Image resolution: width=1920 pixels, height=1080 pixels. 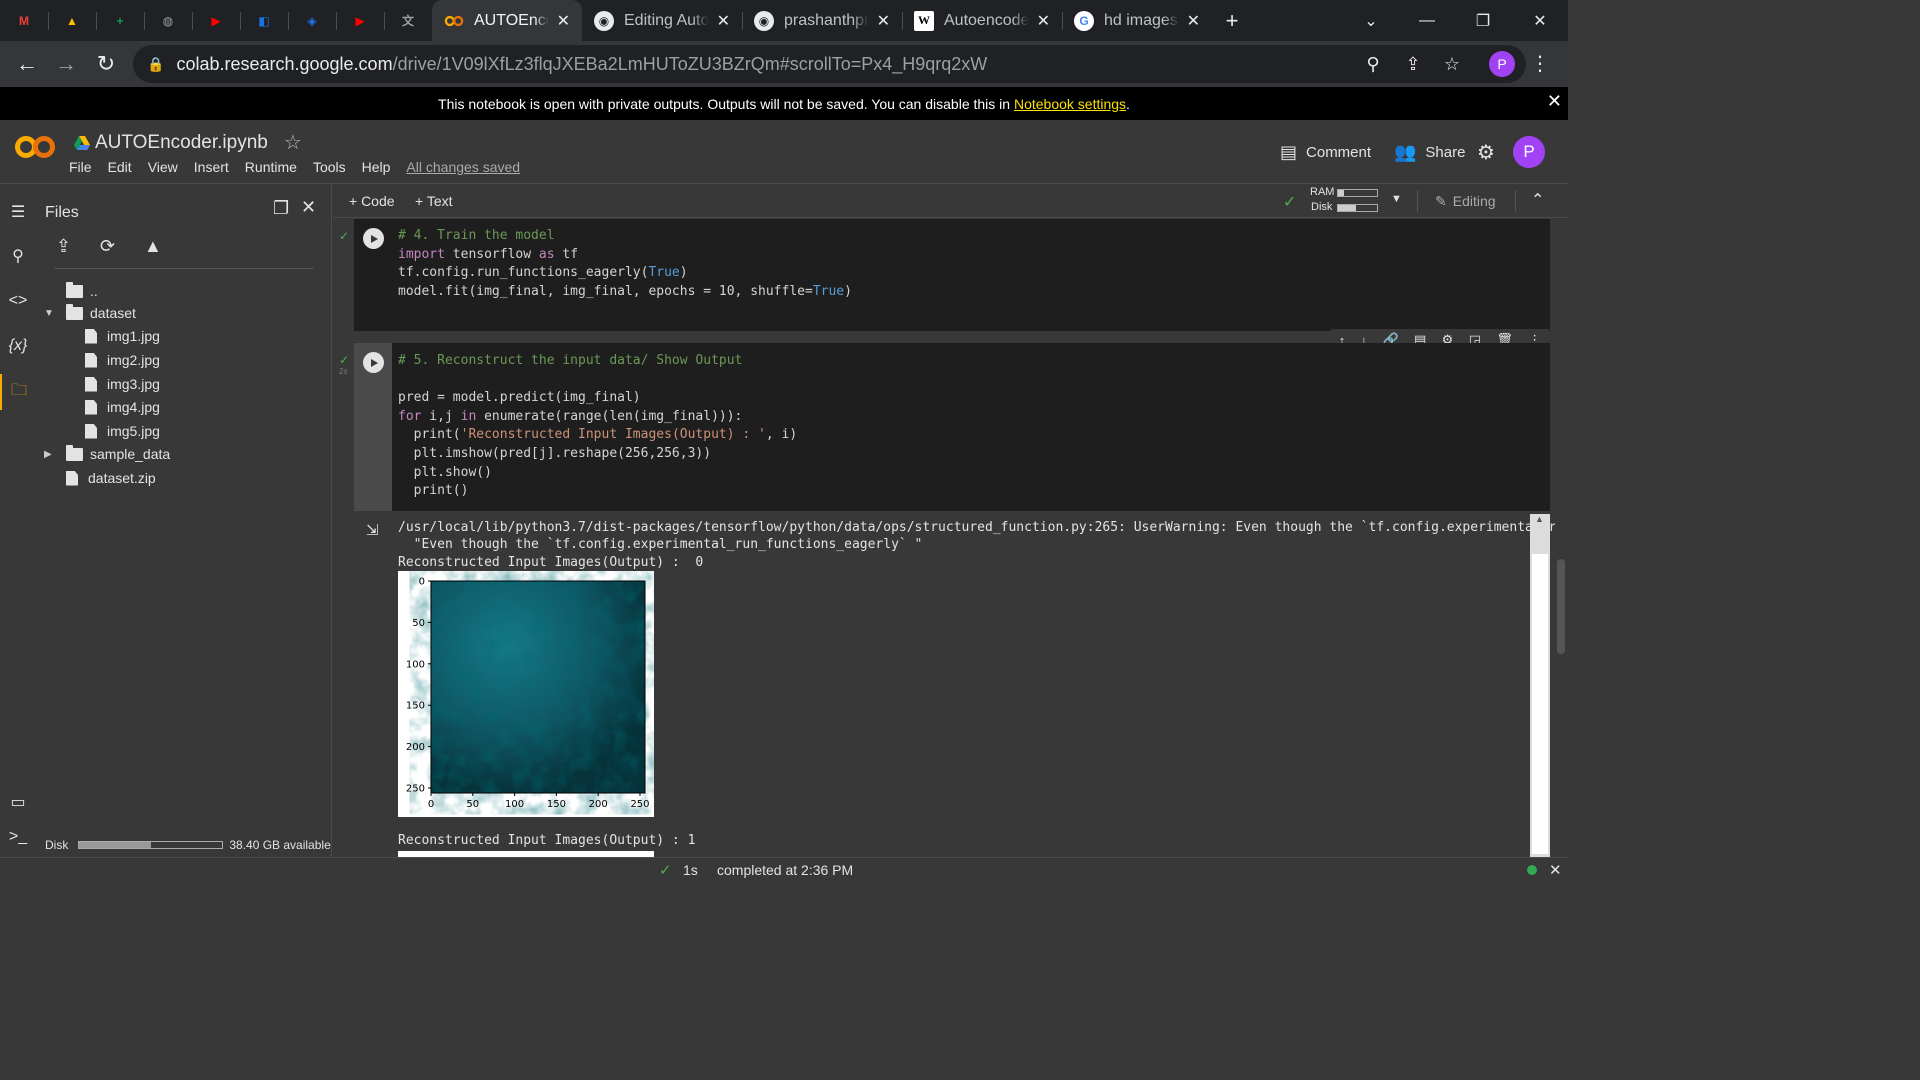 What do you see at coordinates (1325, 152) in the screenshot?
I see `comment-button: ▤ Comment` at bounding box center [1325, 152].